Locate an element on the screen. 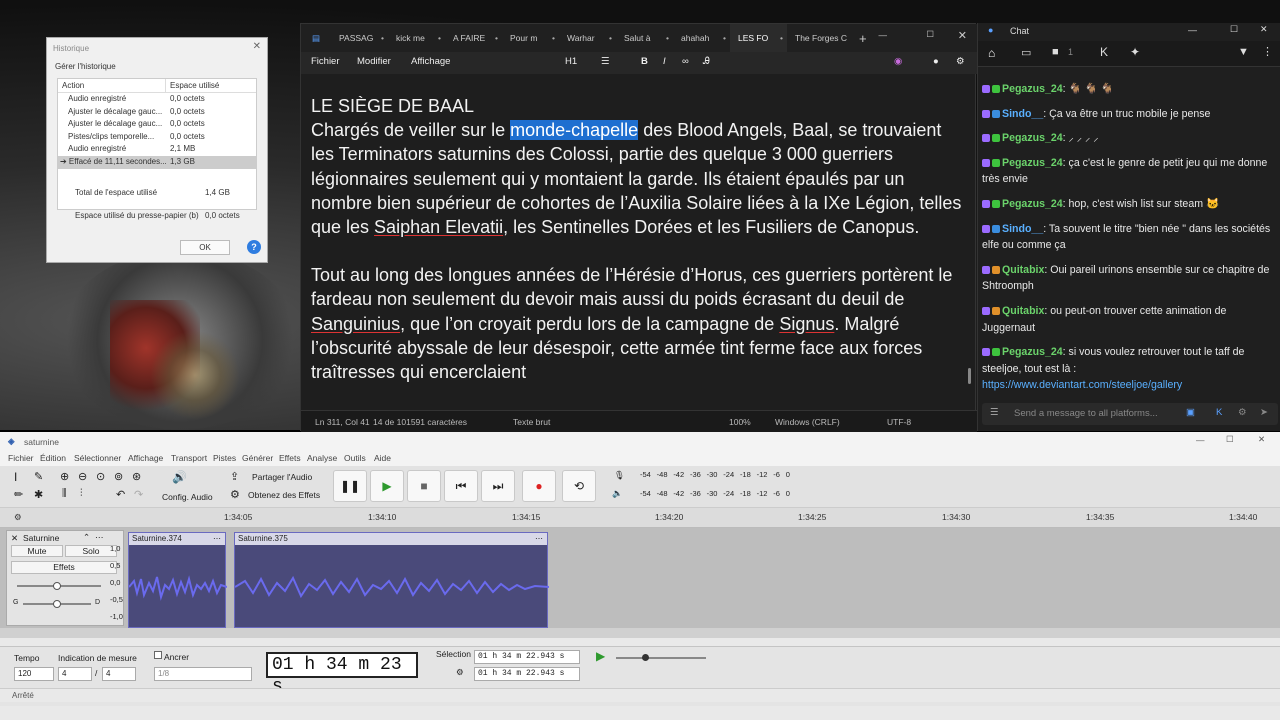  tab-item: kick me • is located at coordinates (416, 38).